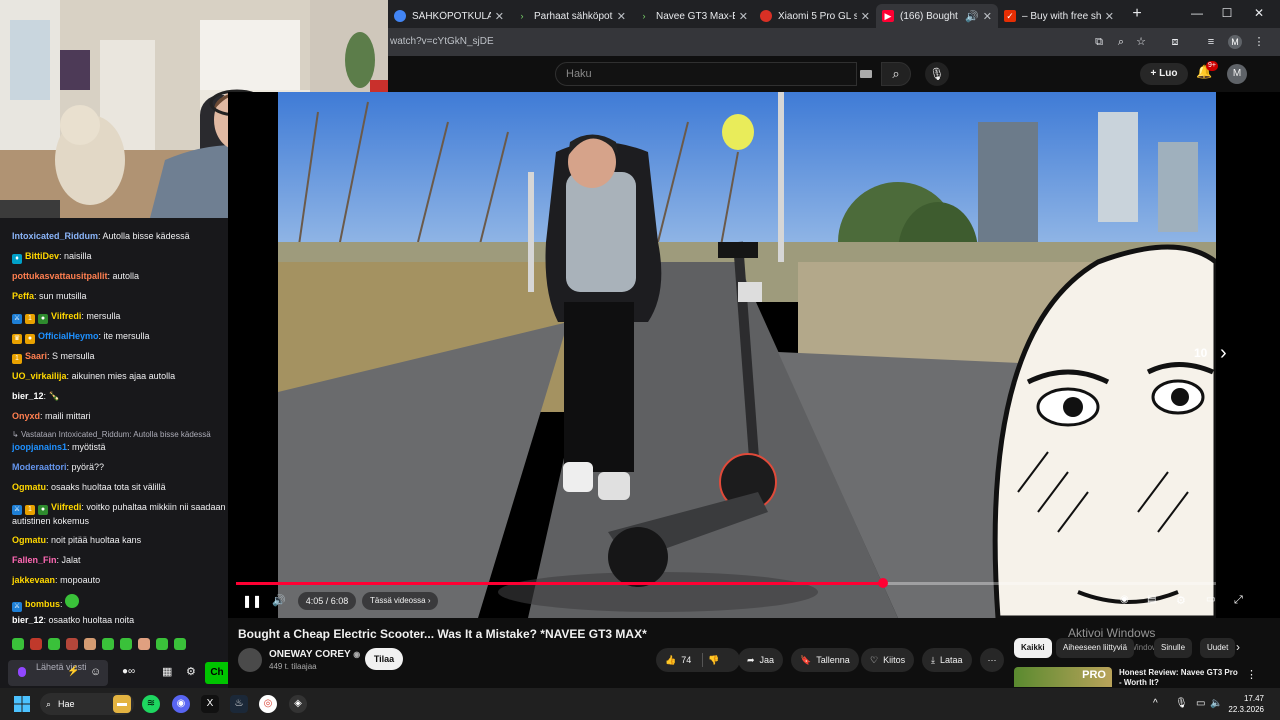 The width and height of the screenshot is (1280, 720). I want to click on store-icon: ▦, so click(167, 671).